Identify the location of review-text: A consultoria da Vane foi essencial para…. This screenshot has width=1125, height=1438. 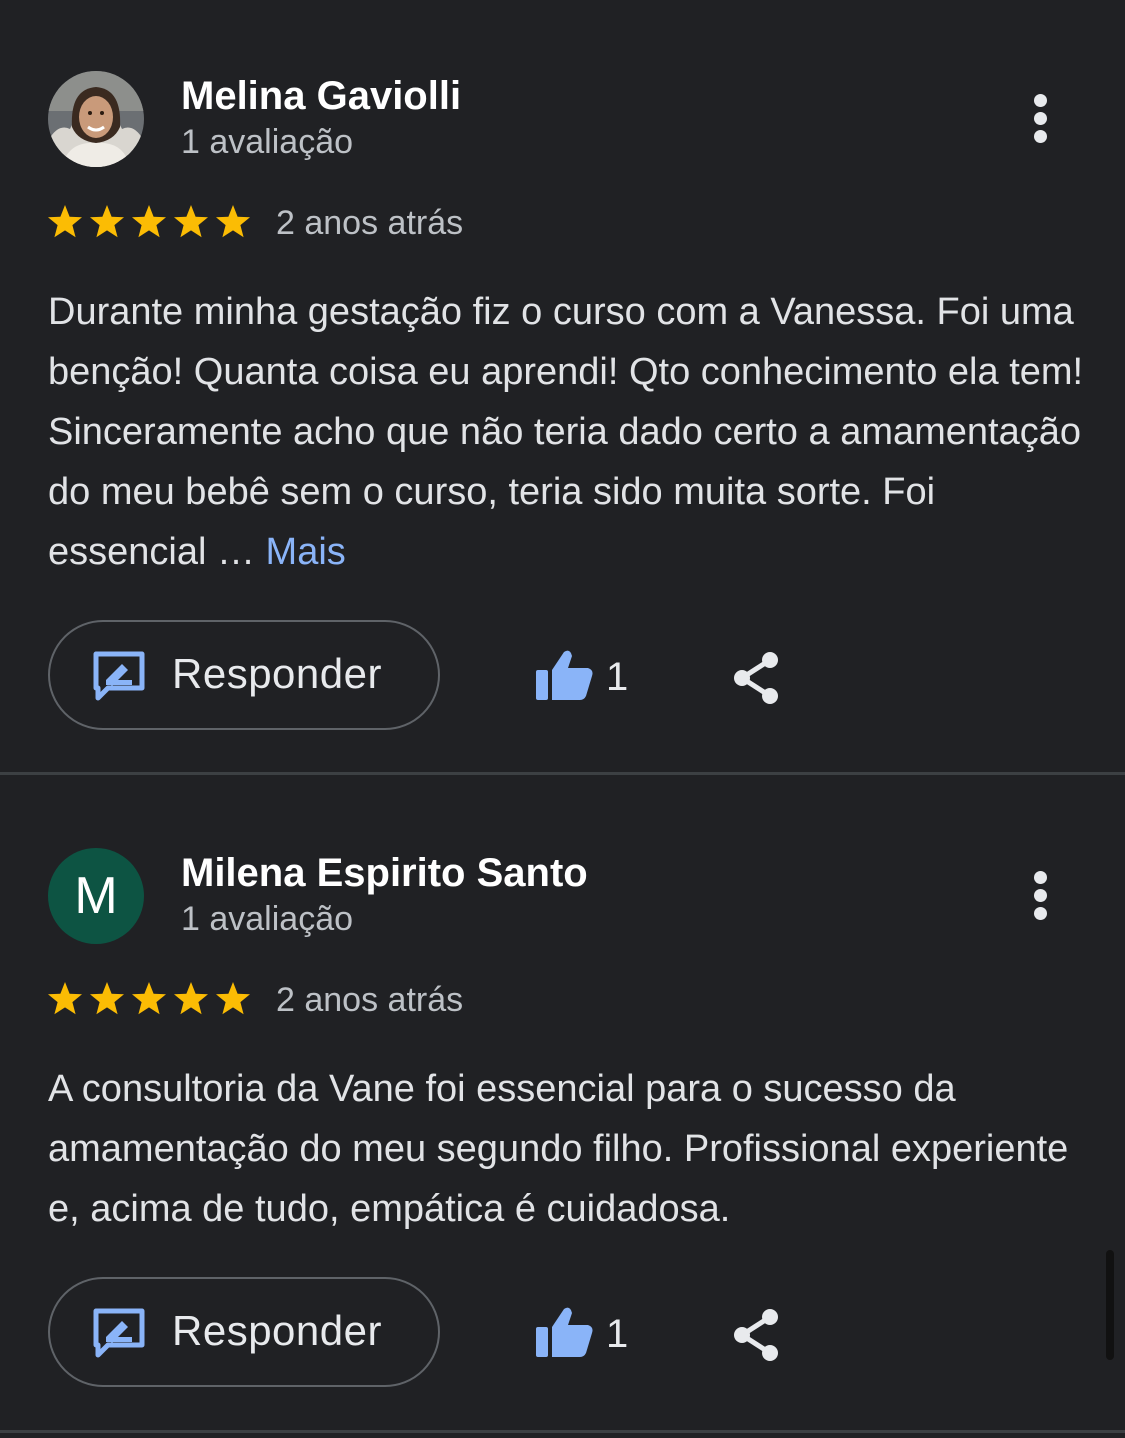
(558, 1149).